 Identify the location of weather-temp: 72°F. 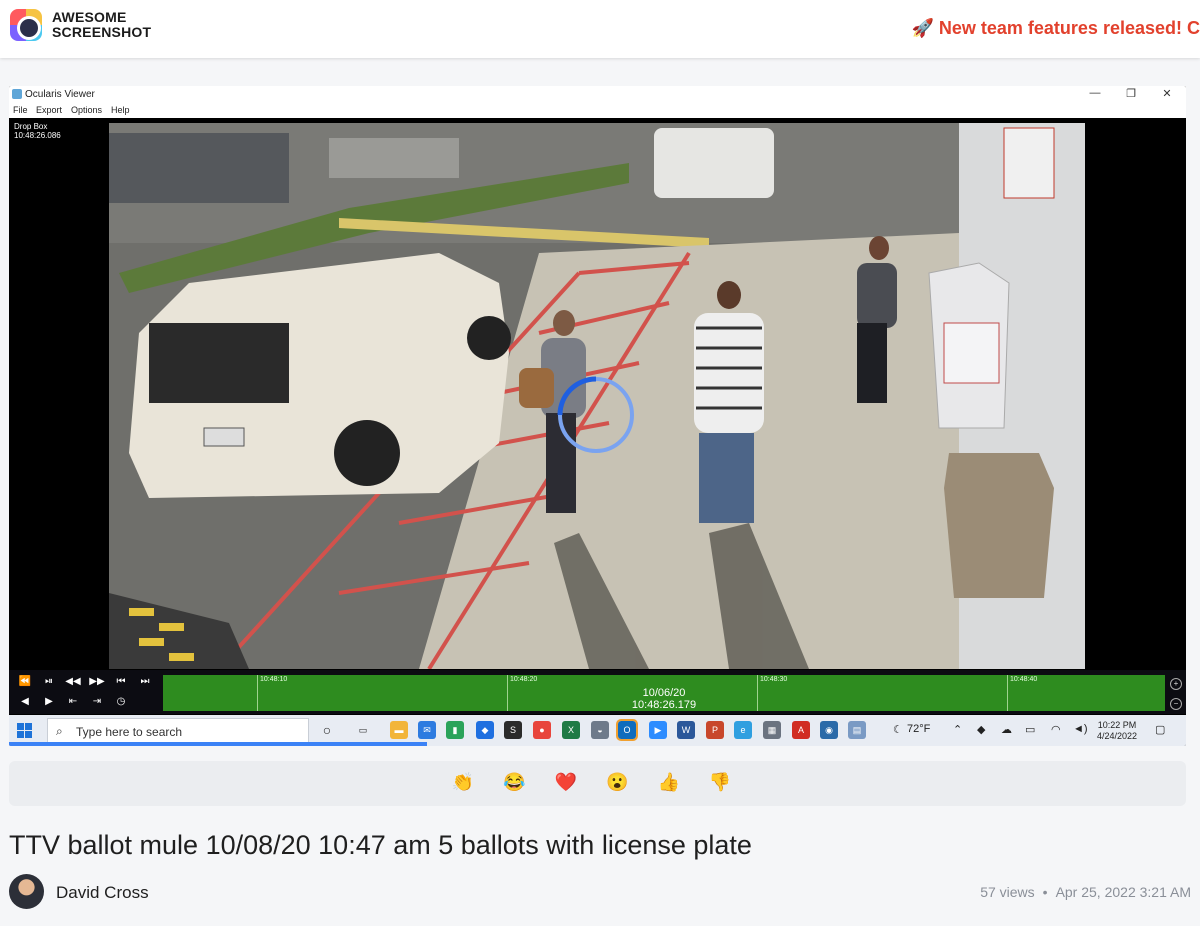
(918, 729).